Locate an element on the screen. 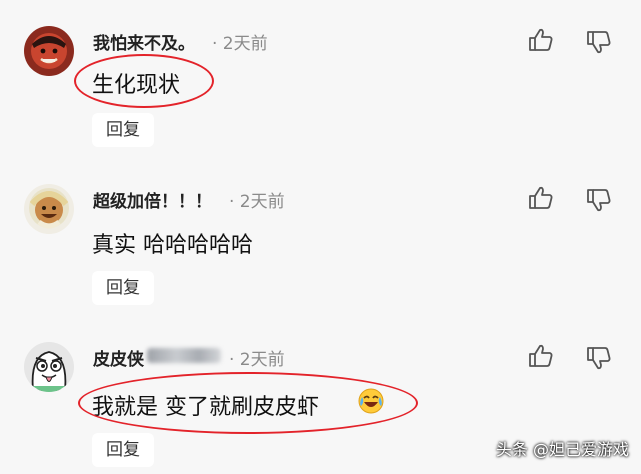 The width and height of the screenshot is (641, 474). laughing-crying-emoji is located at coordinates (371, 401).